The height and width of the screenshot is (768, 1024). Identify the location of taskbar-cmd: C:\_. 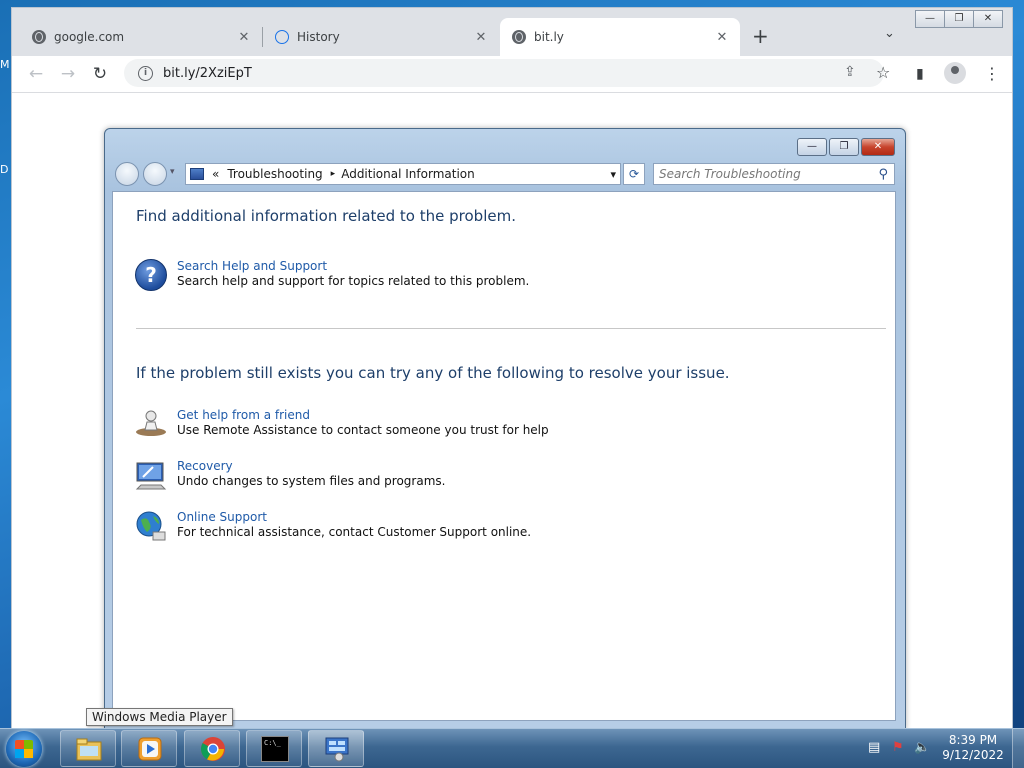
(274, 748).